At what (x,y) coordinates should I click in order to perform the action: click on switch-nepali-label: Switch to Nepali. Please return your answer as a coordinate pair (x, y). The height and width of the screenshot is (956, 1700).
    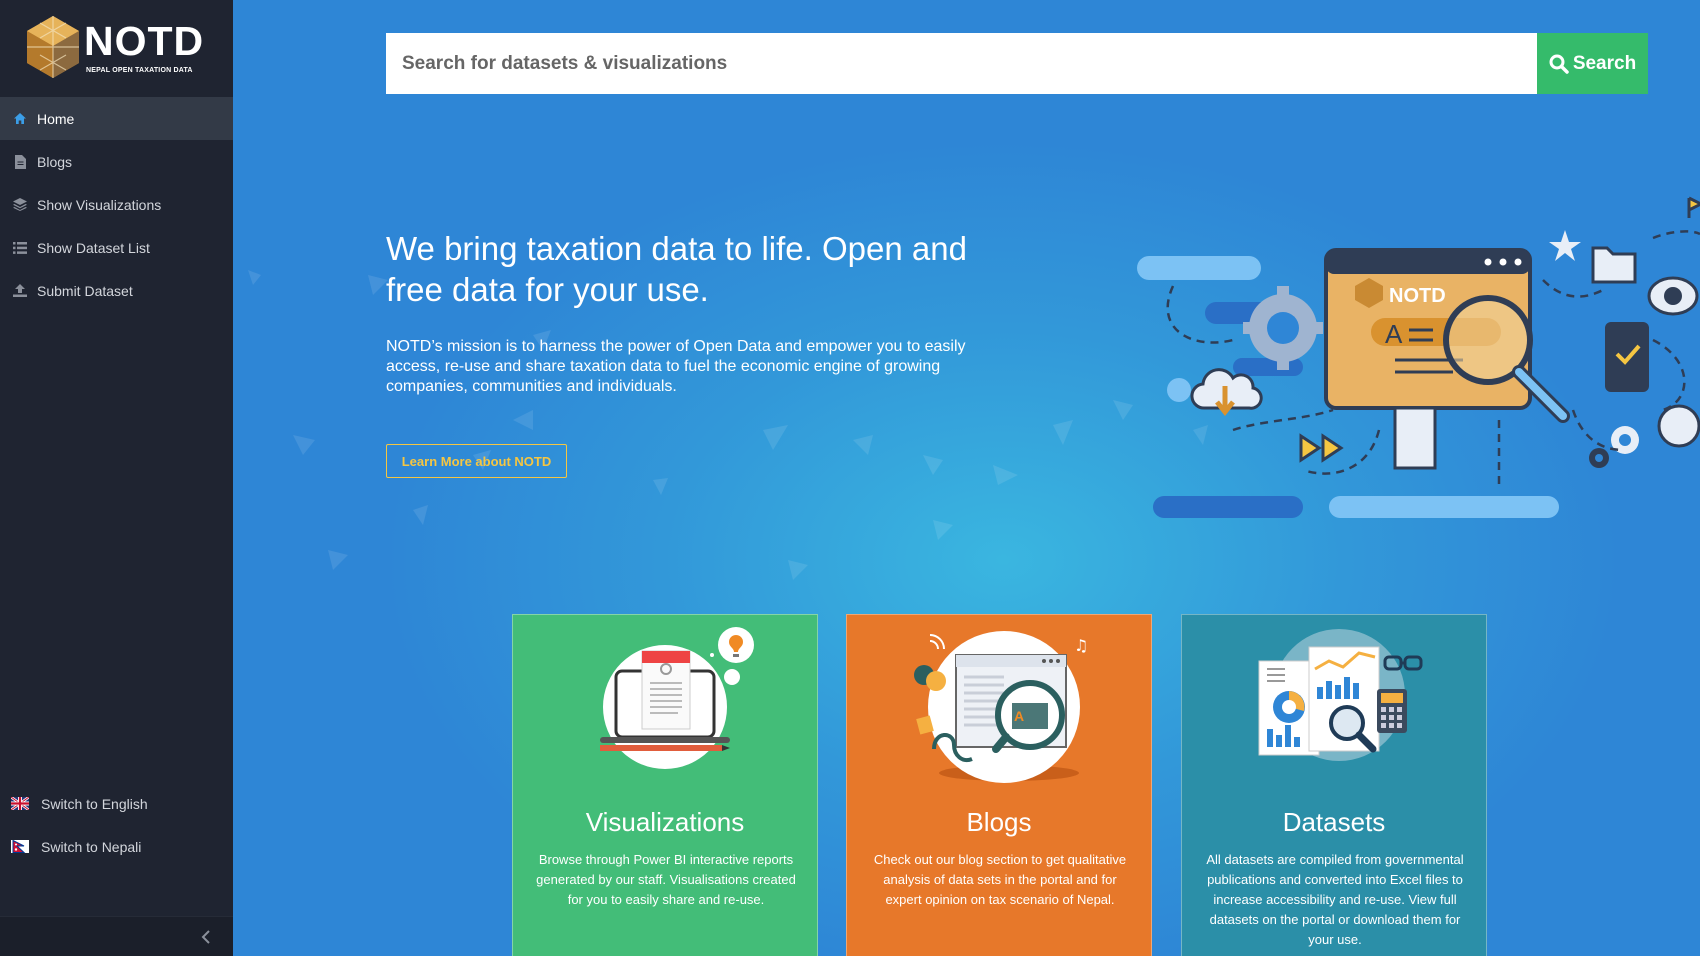
    Looking at the image, I should click on (91, 846).